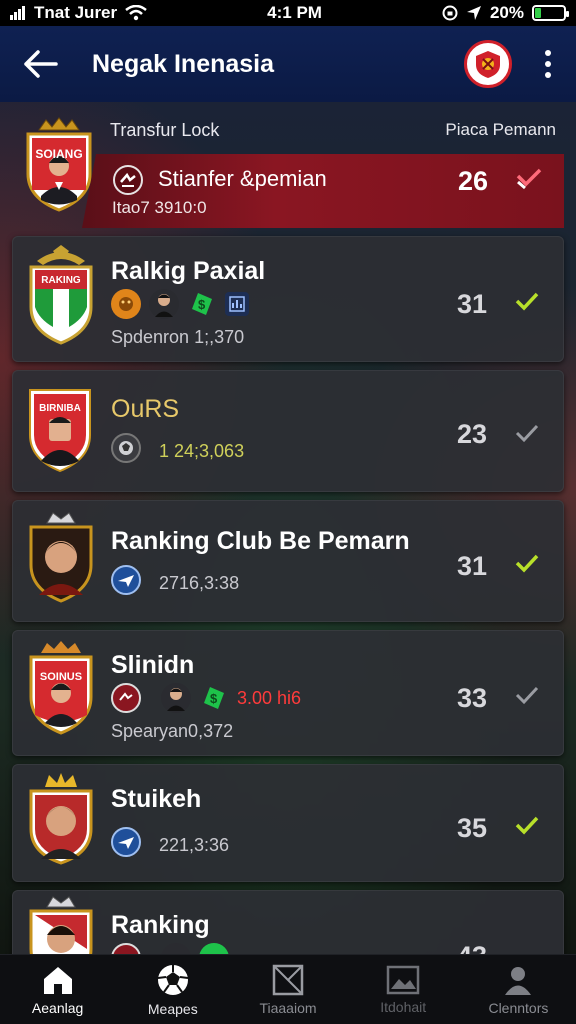  What do you see at coordinates (237, 304) in the screenshot?
I see `stats-icon` at bounding box center [237, 304].